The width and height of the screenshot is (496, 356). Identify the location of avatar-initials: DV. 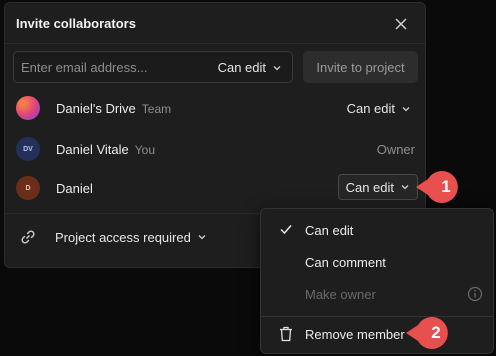
(28, 149).